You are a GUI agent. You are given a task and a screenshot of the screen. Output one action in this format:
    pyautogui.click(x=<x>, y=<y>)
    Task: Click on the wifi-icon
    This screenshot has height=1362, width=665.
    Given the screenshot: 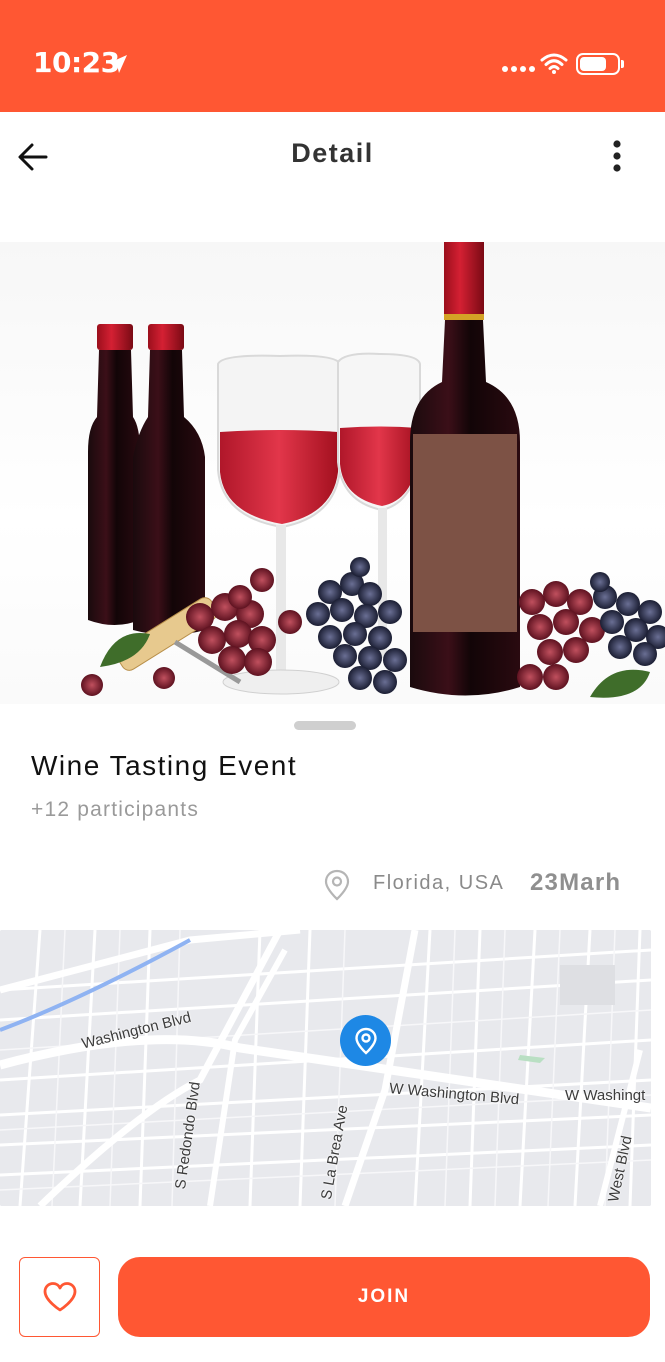 What is the action you would take?
    pyautogui.click(x=554, y=63)
    